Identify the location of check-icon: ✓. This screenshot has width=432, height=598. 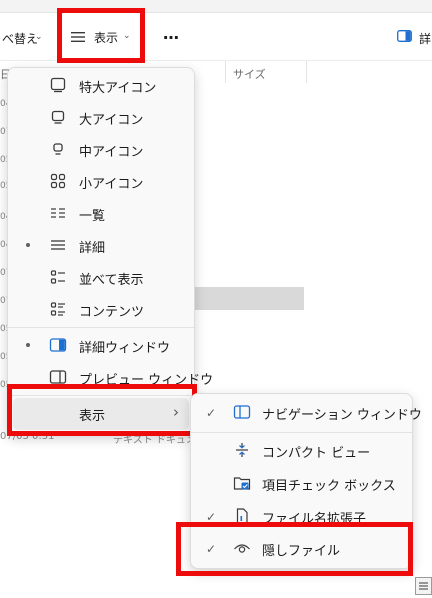
(211, 413).